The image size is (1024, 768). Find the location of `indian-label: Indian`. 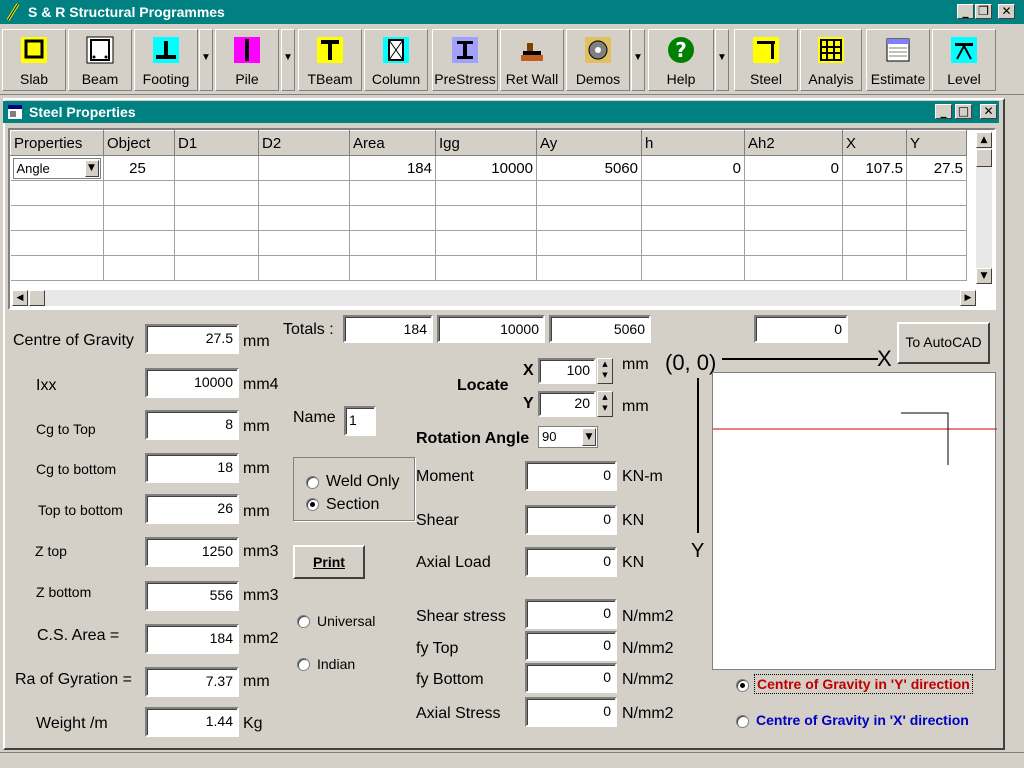

indian-label: Indian is located at coordinates (336, 664).